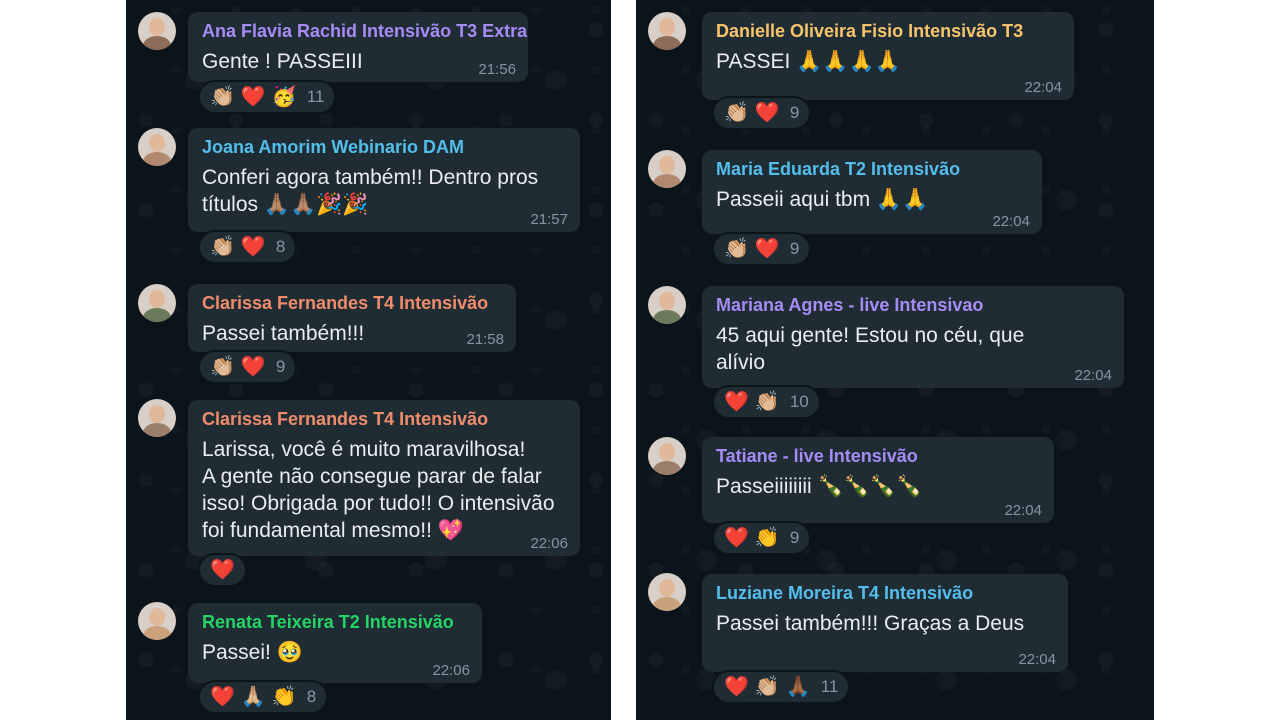  What do you see at coordinates (878, 456) in the screenshot?
I see `sender-name: Tatiane - live Intensivão` at bounding box center [878, 456].